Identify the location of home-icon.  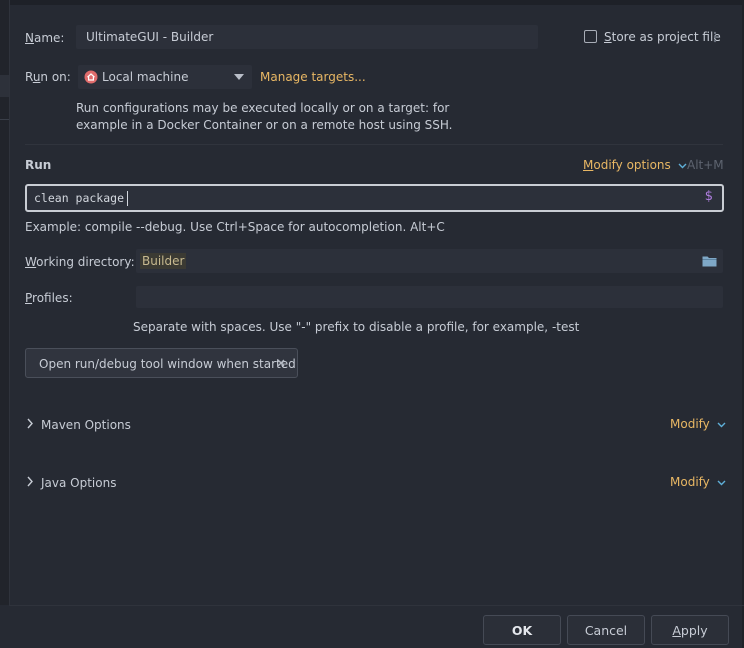
(91, 77).